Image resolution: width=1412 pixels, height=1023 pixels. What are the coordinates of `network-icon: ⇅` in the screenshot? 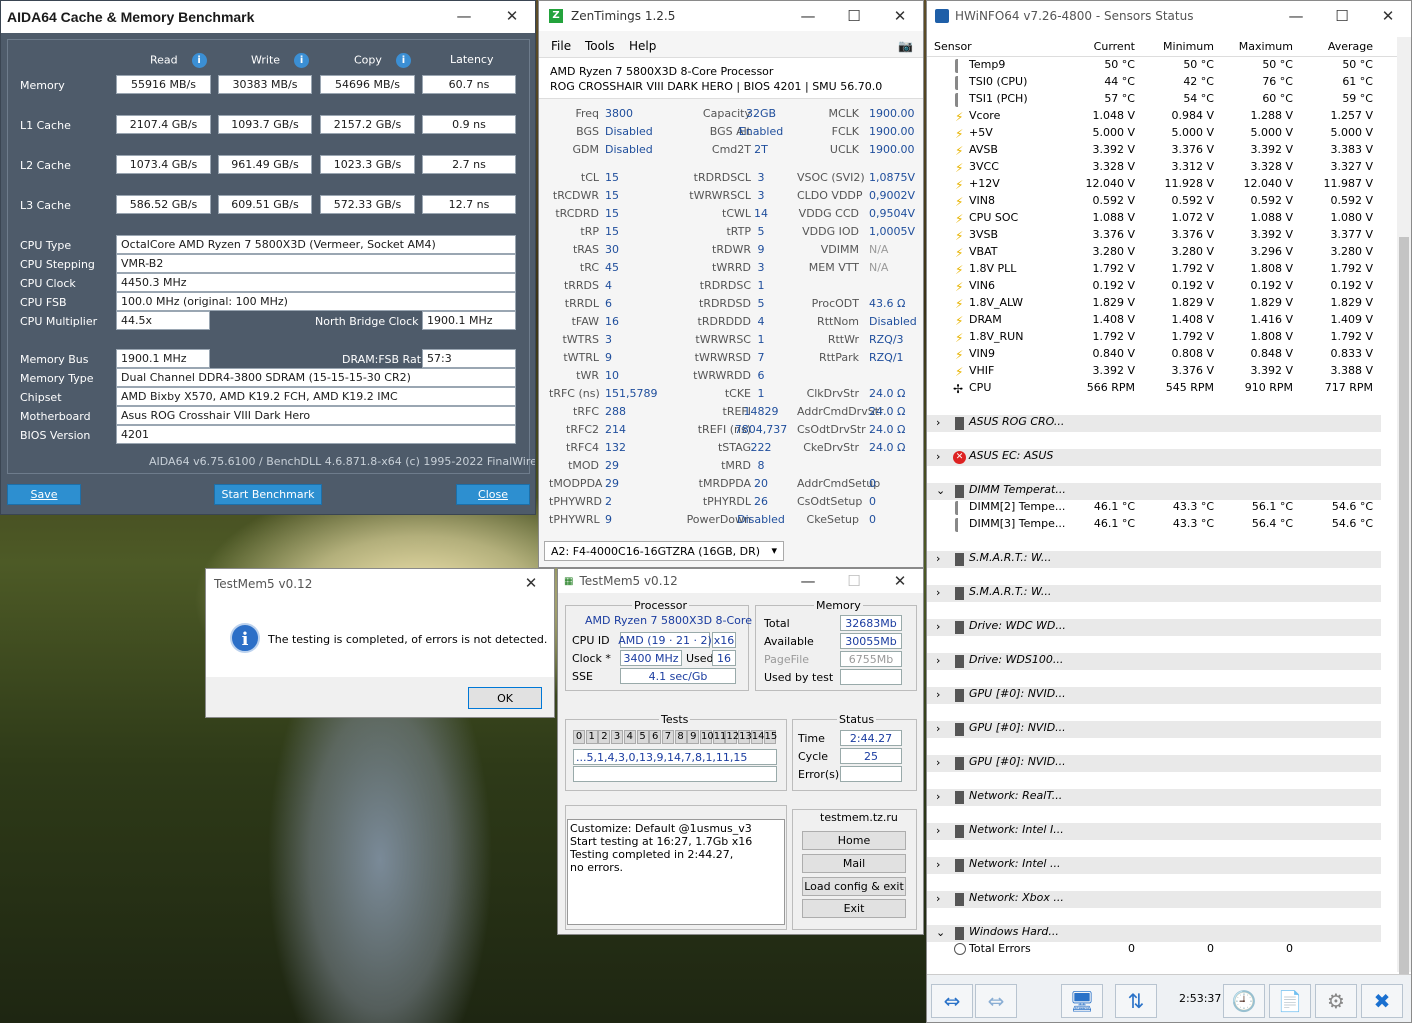 It's located at (1136, 1001).